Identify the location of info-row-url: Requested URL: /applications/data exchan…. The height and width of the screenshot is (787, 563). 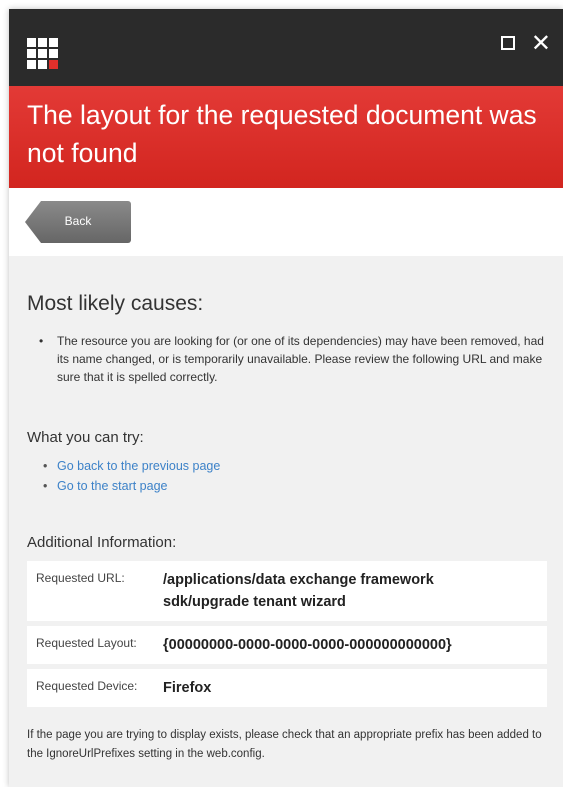
(287, 591).